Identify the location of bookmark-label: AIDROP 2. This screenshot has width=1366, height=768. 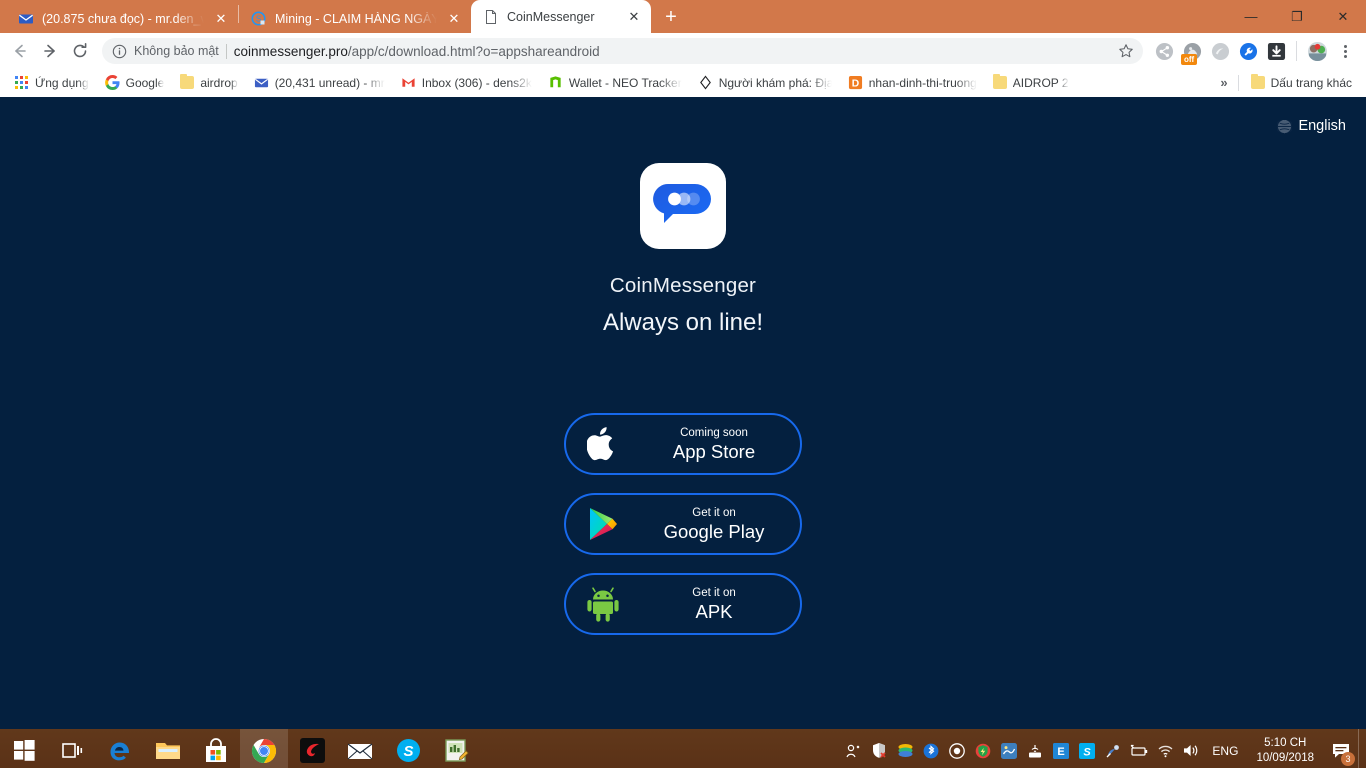
(1040, 82).